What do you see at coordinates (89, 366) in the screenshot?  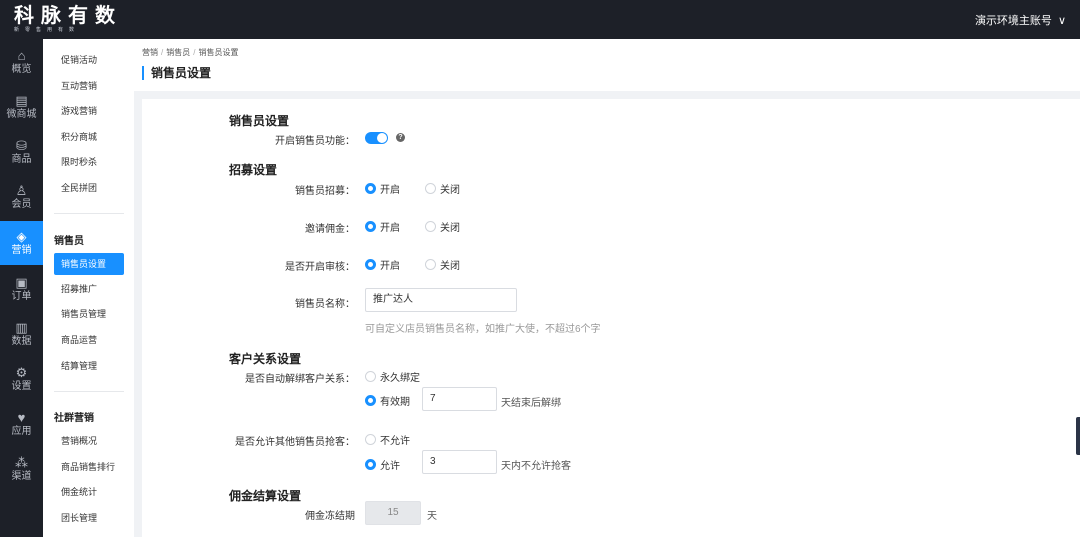 I see `submenu-item-settlement: 结算管理` at bounding box center [89, 366].